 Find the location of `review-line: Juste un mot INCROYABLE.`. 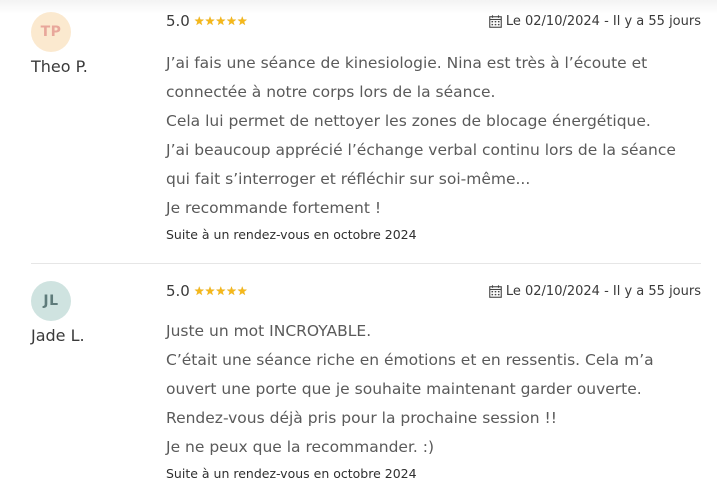

review-line: Juste un mot INCROYABLE. is located at coordinates (269, 331).